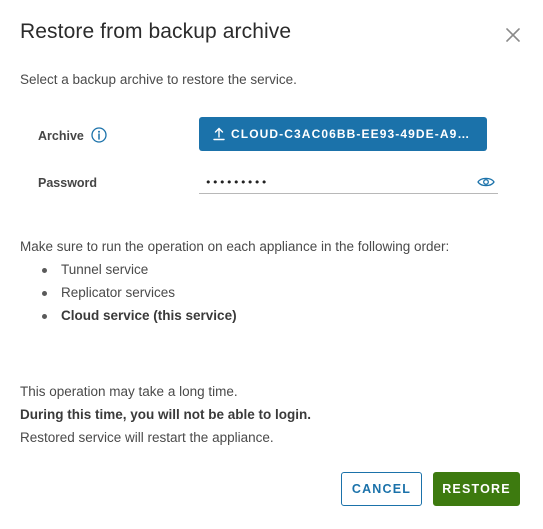 This screenshot has width=543, height=529. I want to click on list-item: Replicator services, so click(128, 294).